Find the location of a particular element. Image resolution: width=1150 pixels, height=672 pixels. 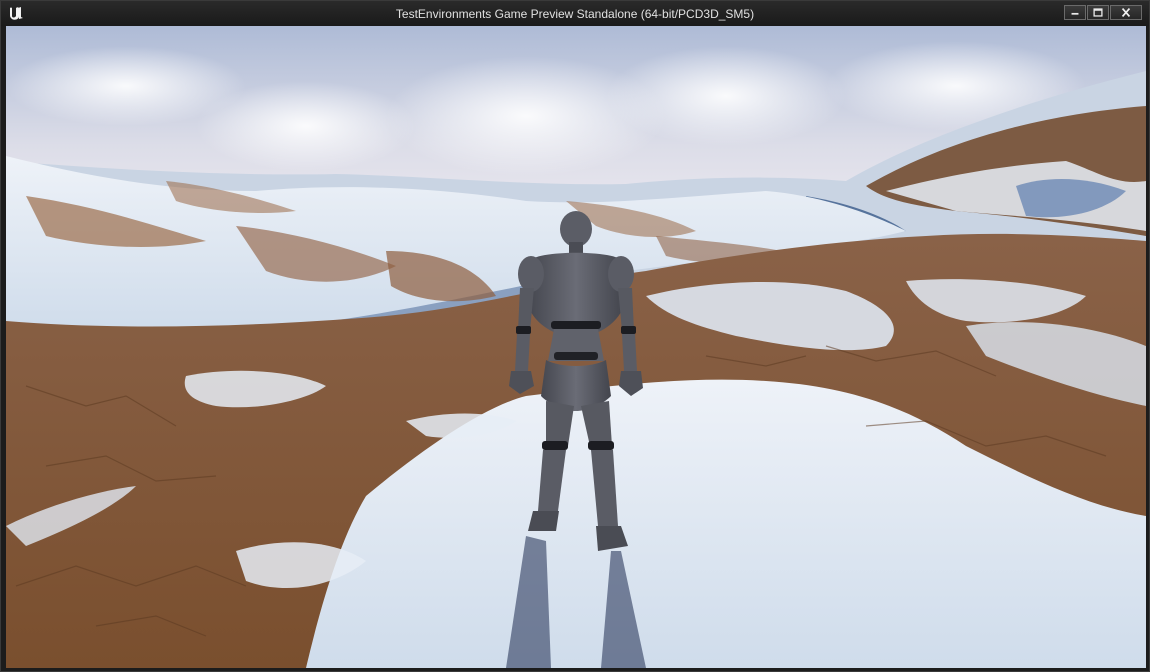

maximize-icon is located at coordinates (1098, 12).